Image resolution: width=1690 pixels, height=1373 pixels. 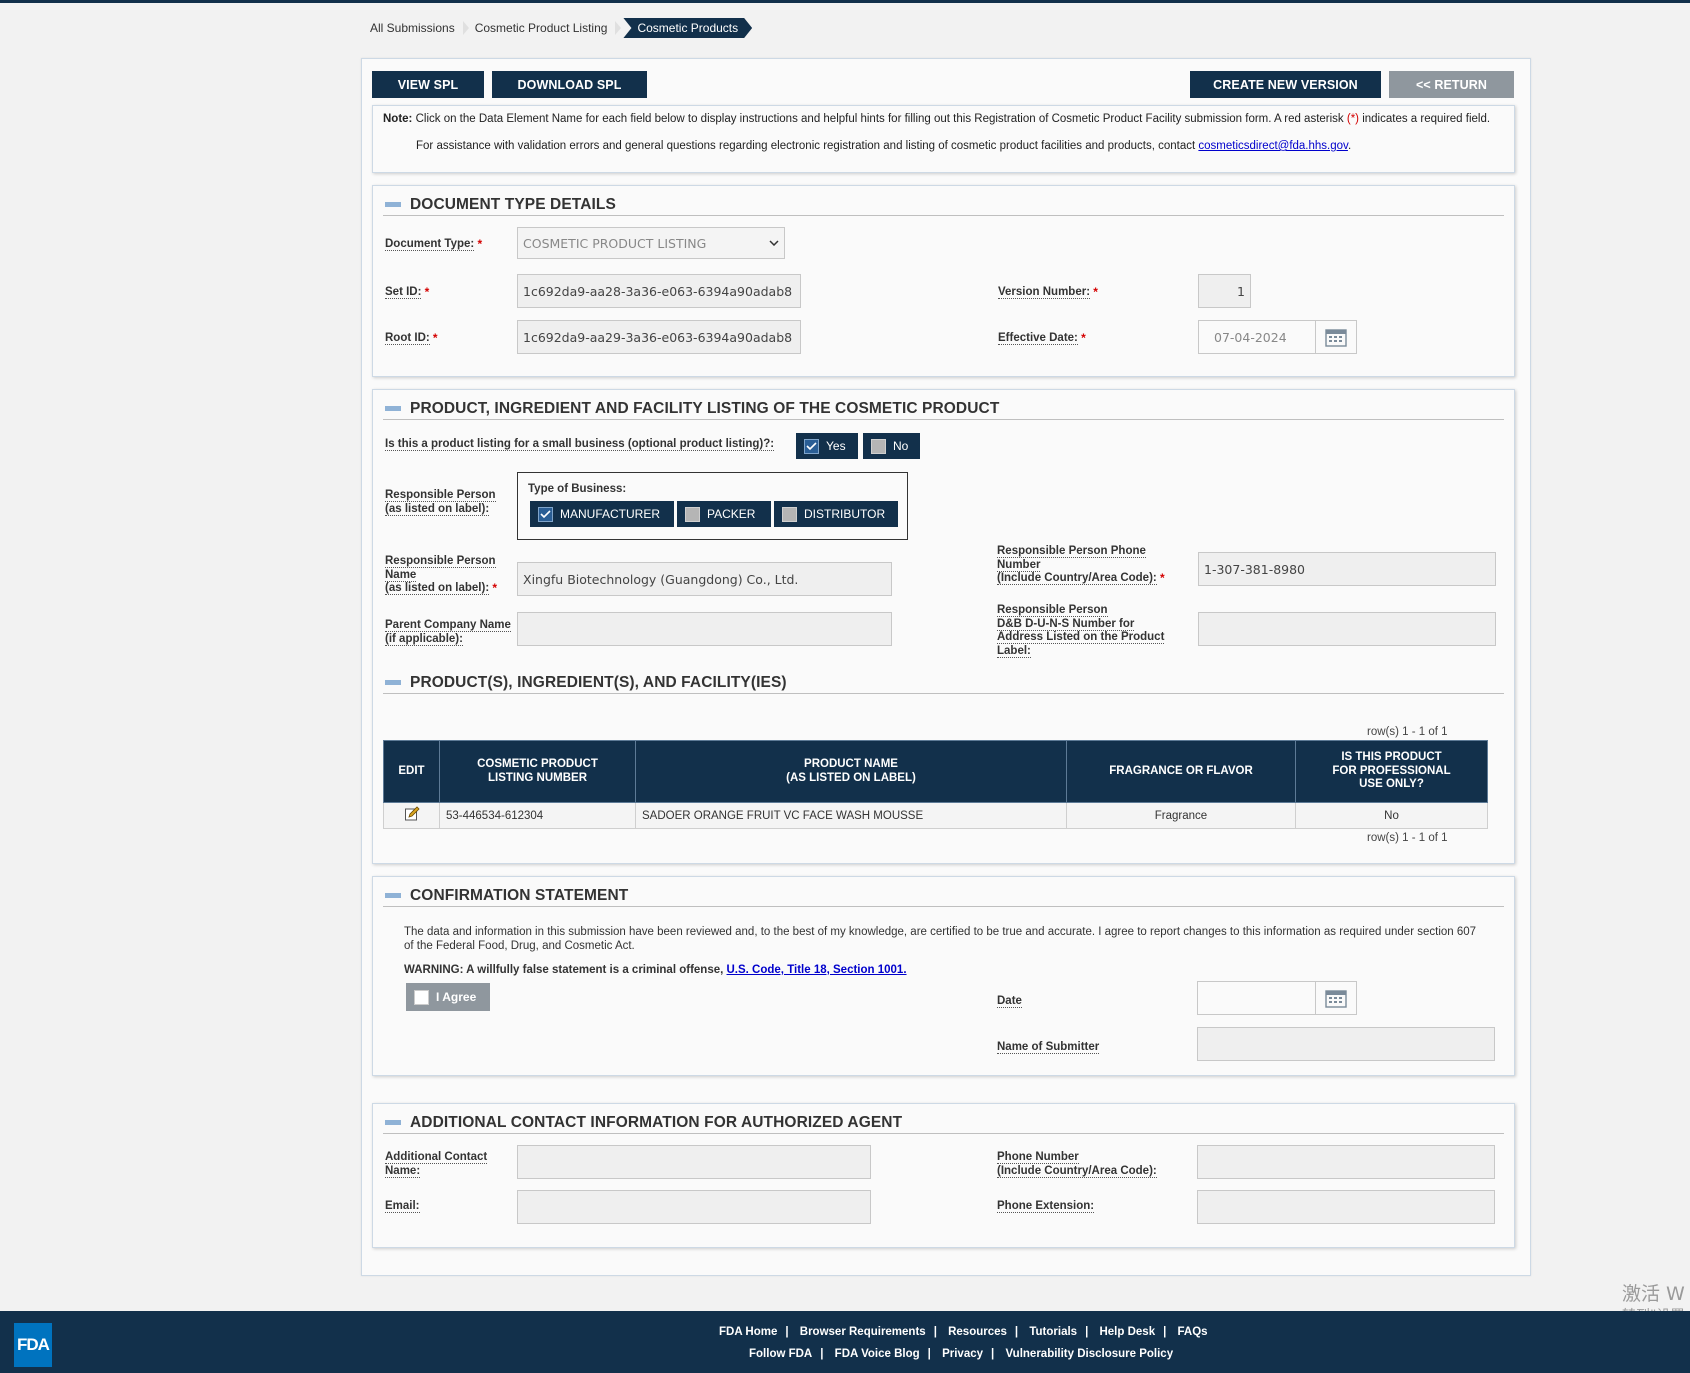 I want to click on rows-info-top: row(s) 1 - 1 of 1, so click(x=1407, y=732).